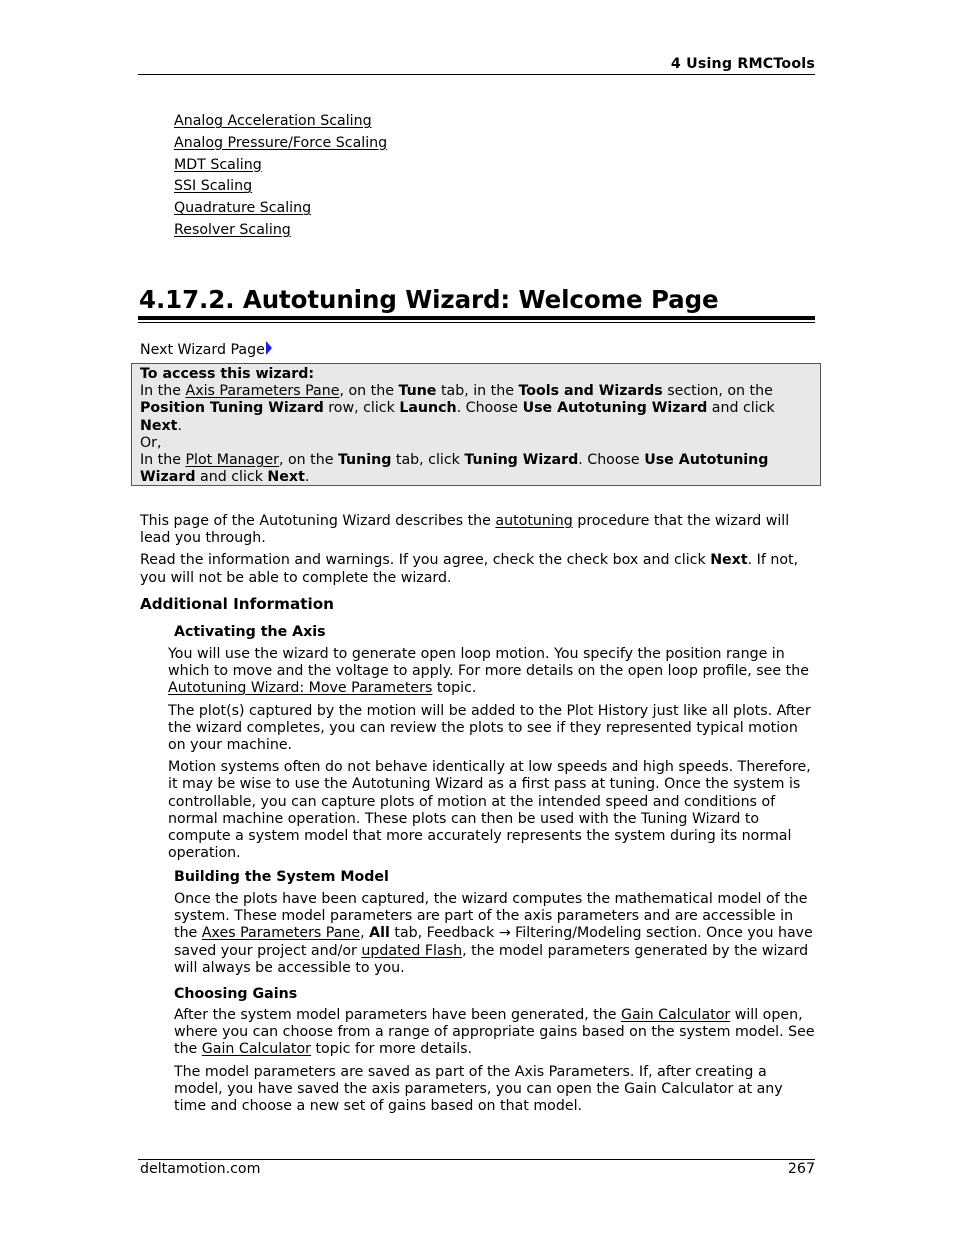  Describe the element at coordinates (242, 208) in the screenshot. I see `link-quadrature-scaling: Quadrature Scaling` at that location.